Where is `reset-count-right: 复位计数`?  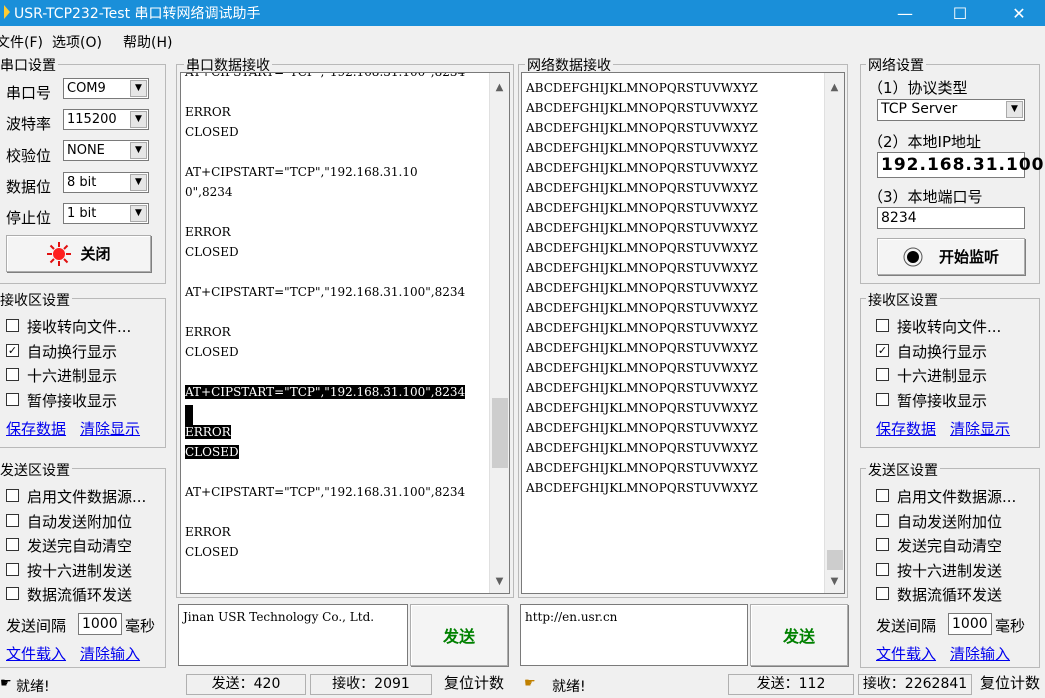 reset-count-right: 复位计数 is located at coordinates (1010, 684).